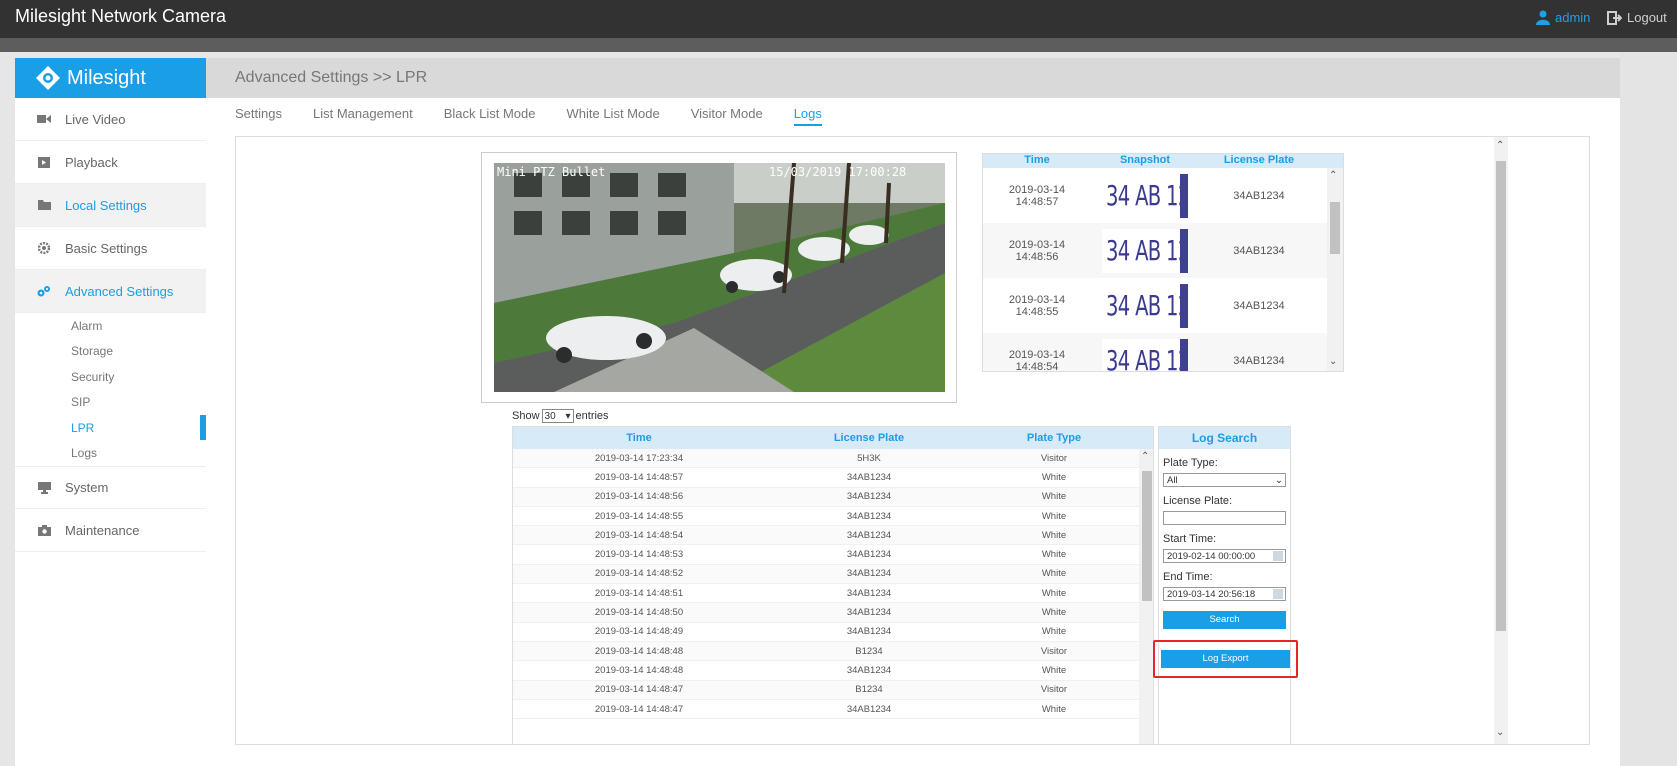 The image size is (1677, 766). What do you see at coordinates (1543, 17) in the screenshot?
I see `user-icon` at bounding box center [1543, 17].